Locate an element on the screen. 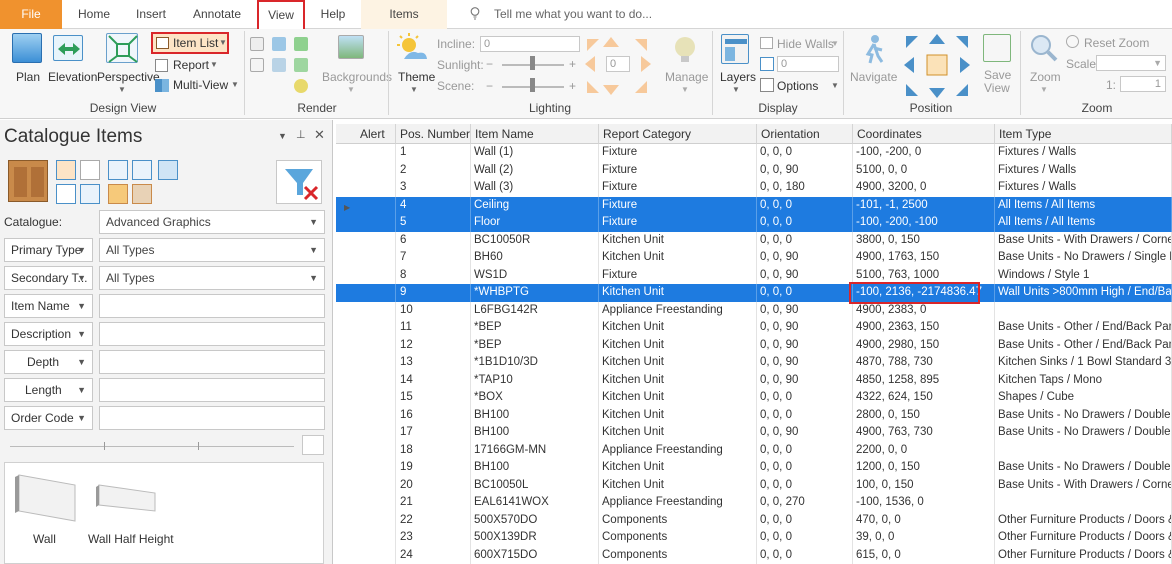  clear-filter-icon is located at coordinates (299, 182).